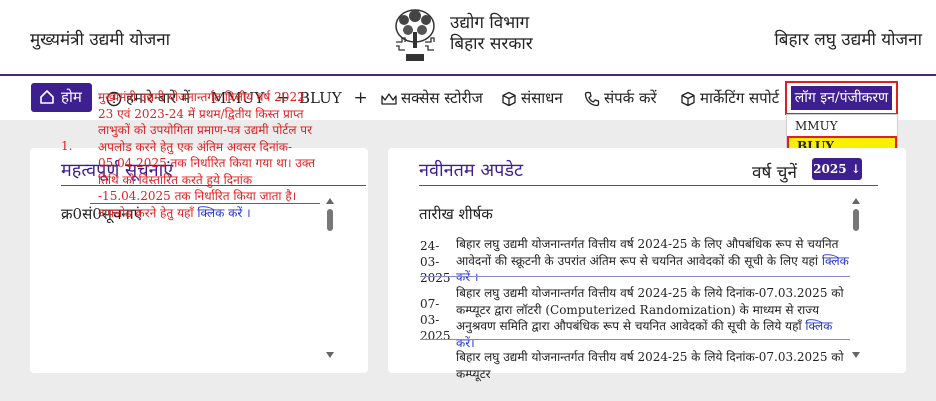 Image resolution: width=936 pixels, height=401 pixels. I want to click on update-date: 07-03-2025, so click(435, 320).